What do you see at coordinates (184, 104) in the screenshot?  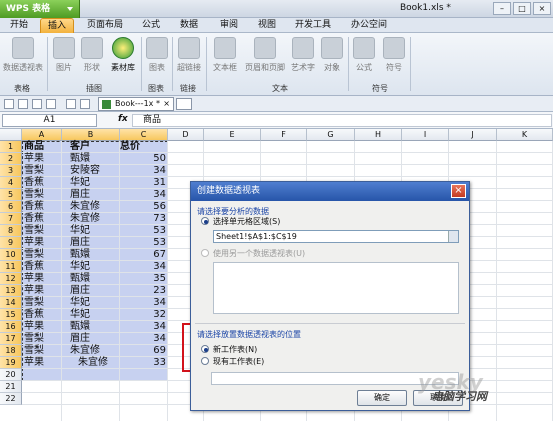 I see `new-tab-button` at bounding box center [184, 104].